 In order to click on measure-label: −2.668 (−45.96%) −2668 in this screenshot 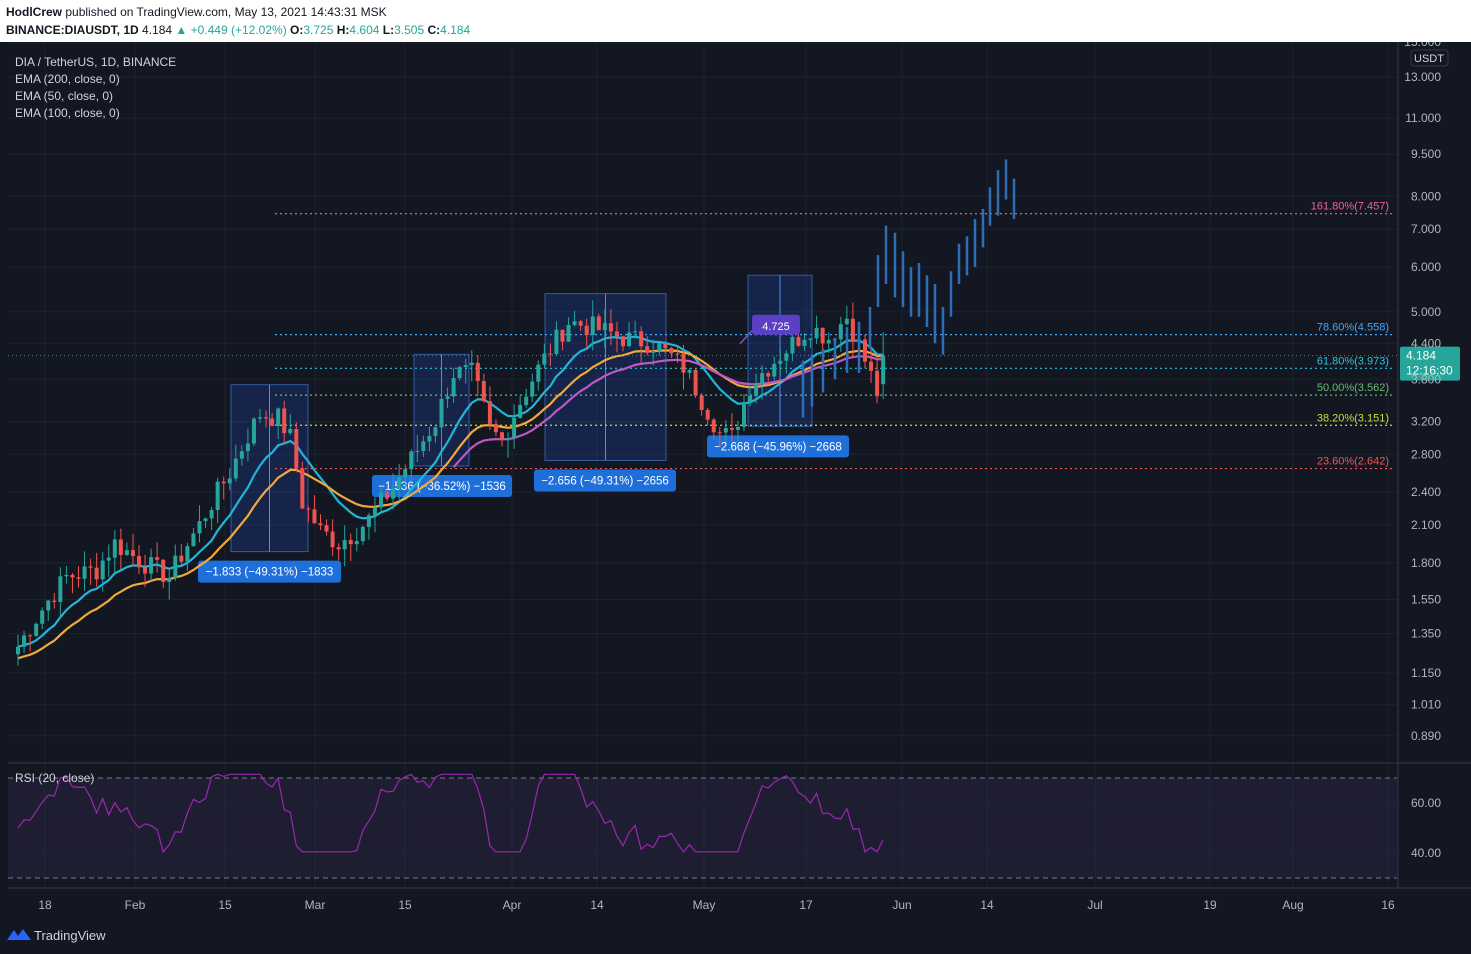, I will do `click(778, 447)`.